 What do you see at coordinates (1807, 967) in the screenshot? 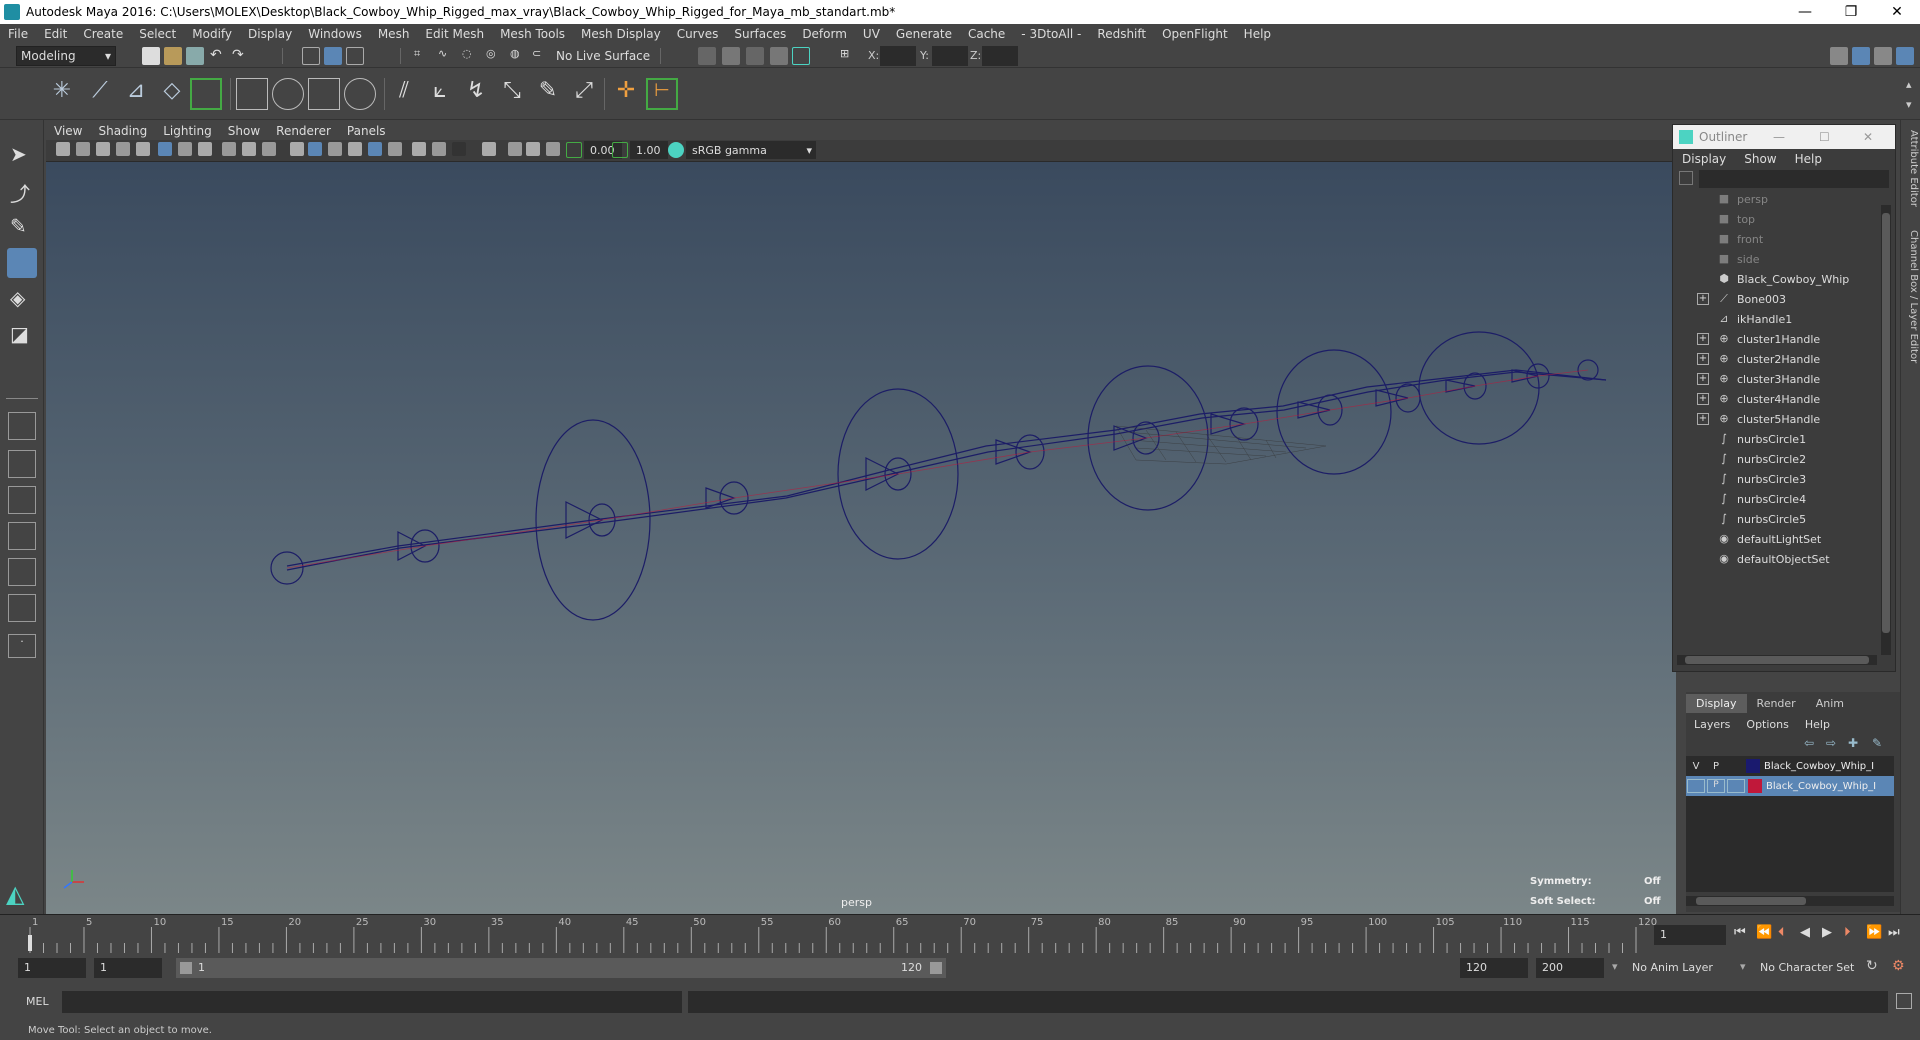
I see `character-set-dropdown: No Character Set` at bounding box center [1807, 967].